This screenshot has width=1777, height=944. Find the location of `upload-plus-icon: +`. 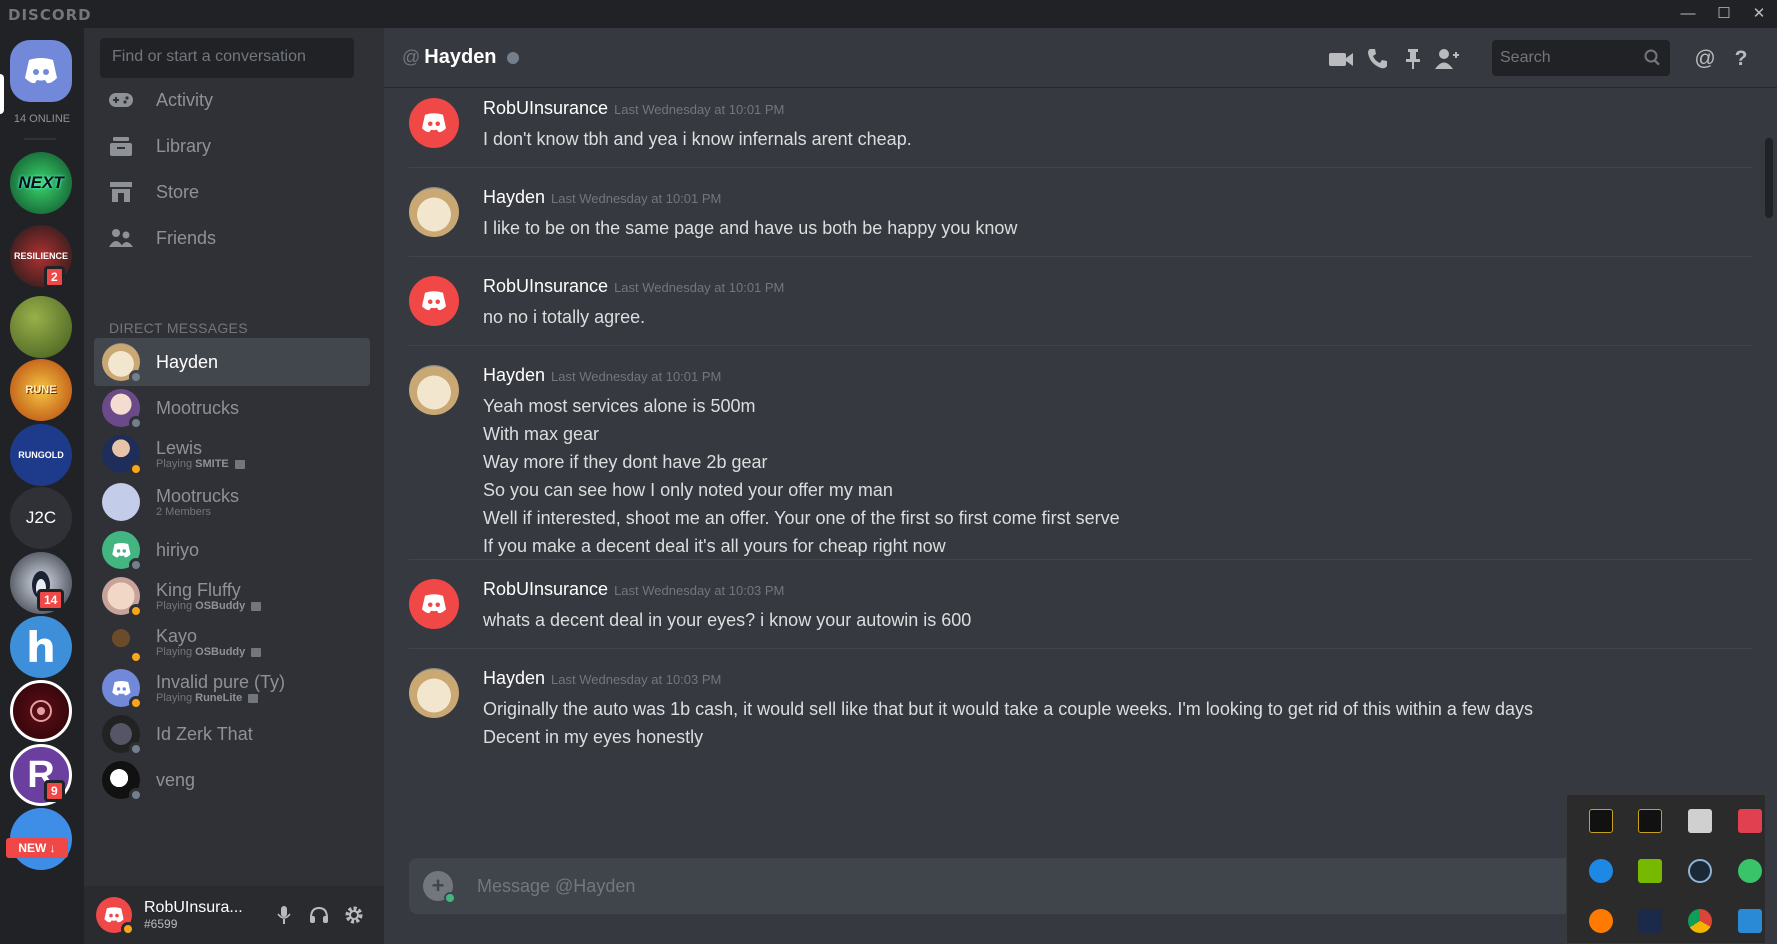

upload-plus-icon: + is located at coordinates (439, 887).